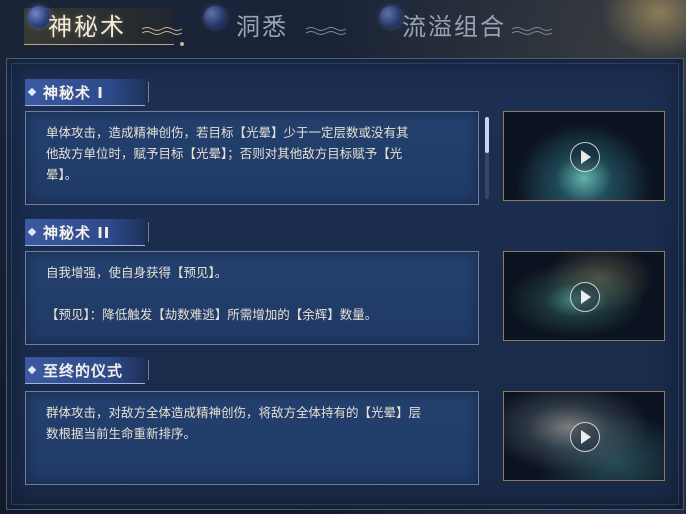 The height and width of the screenshot is (514, 686). Describe the element at coordinates (487, 158) in the screenshot. I see `description-scrollbar` at that location.